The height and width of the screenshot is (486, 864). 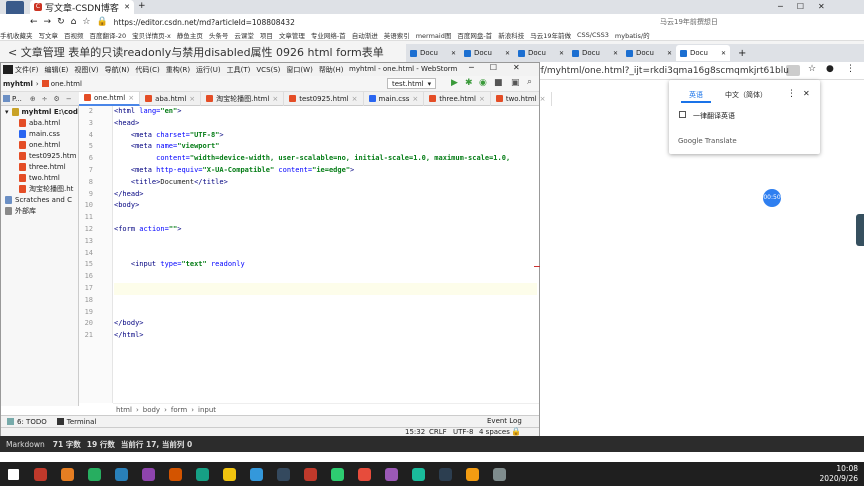 What do you see at coordinates (325, 336) in the screenshot?
I see `code-line: </html>` at bounding box center [325, 336].